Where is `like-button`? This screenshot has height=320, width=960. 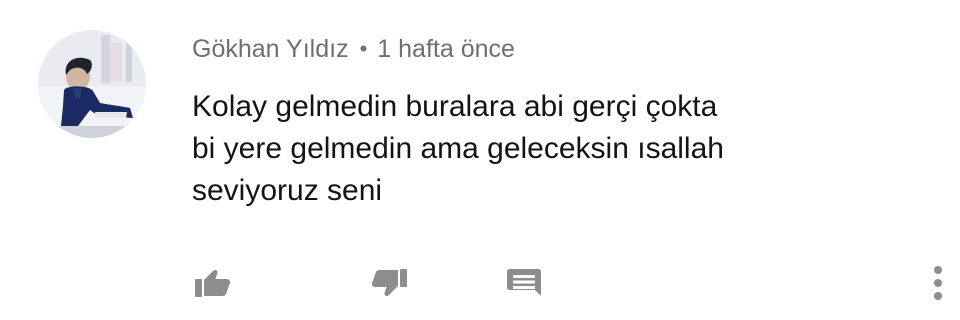
like-button is located at coordinates (212, 283).